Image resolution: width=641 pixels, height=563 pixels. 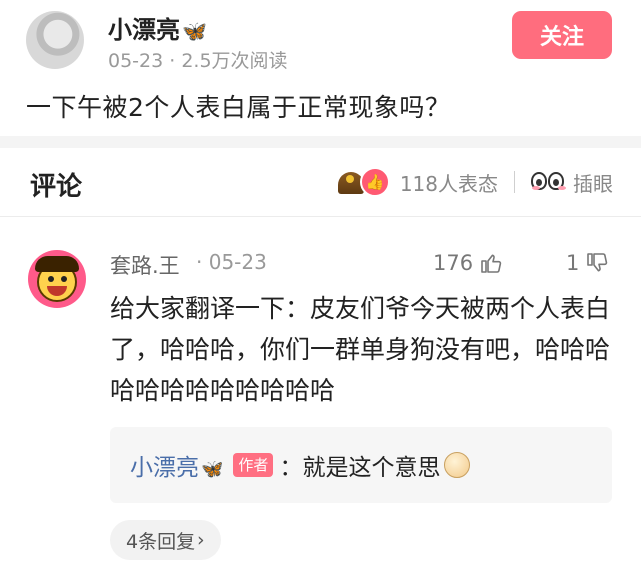 I want to click on post-views: 2.5万次阅读, so click(x=234, y=61).